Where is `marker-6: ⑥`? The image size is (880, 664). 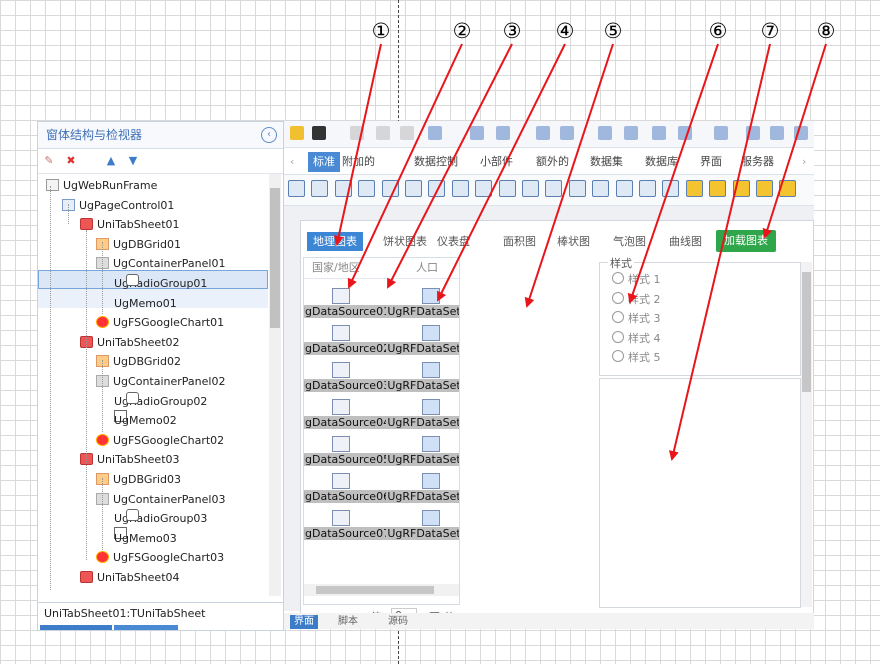
marker-6: ⑥ is located at coordinates (718, 31).